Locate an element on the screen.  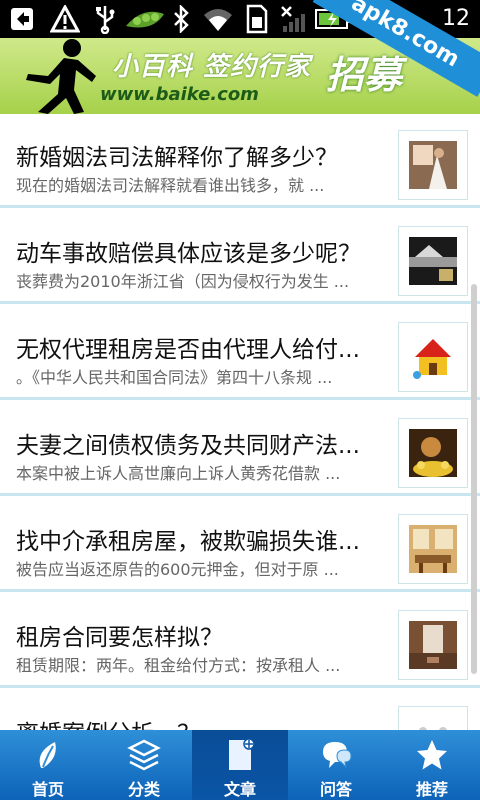
tab-qa: 问答 is located at coordinates (336, 765).